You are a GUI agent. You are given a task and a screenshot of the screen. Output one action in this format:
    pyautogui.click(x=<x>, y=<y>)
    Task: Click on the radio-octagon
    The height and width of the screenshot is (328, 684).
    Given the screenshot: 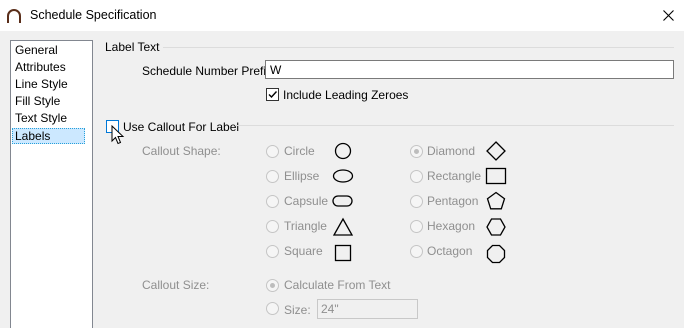 What is the action you would take?
    pyautogui.click(x=416, y=251)
    